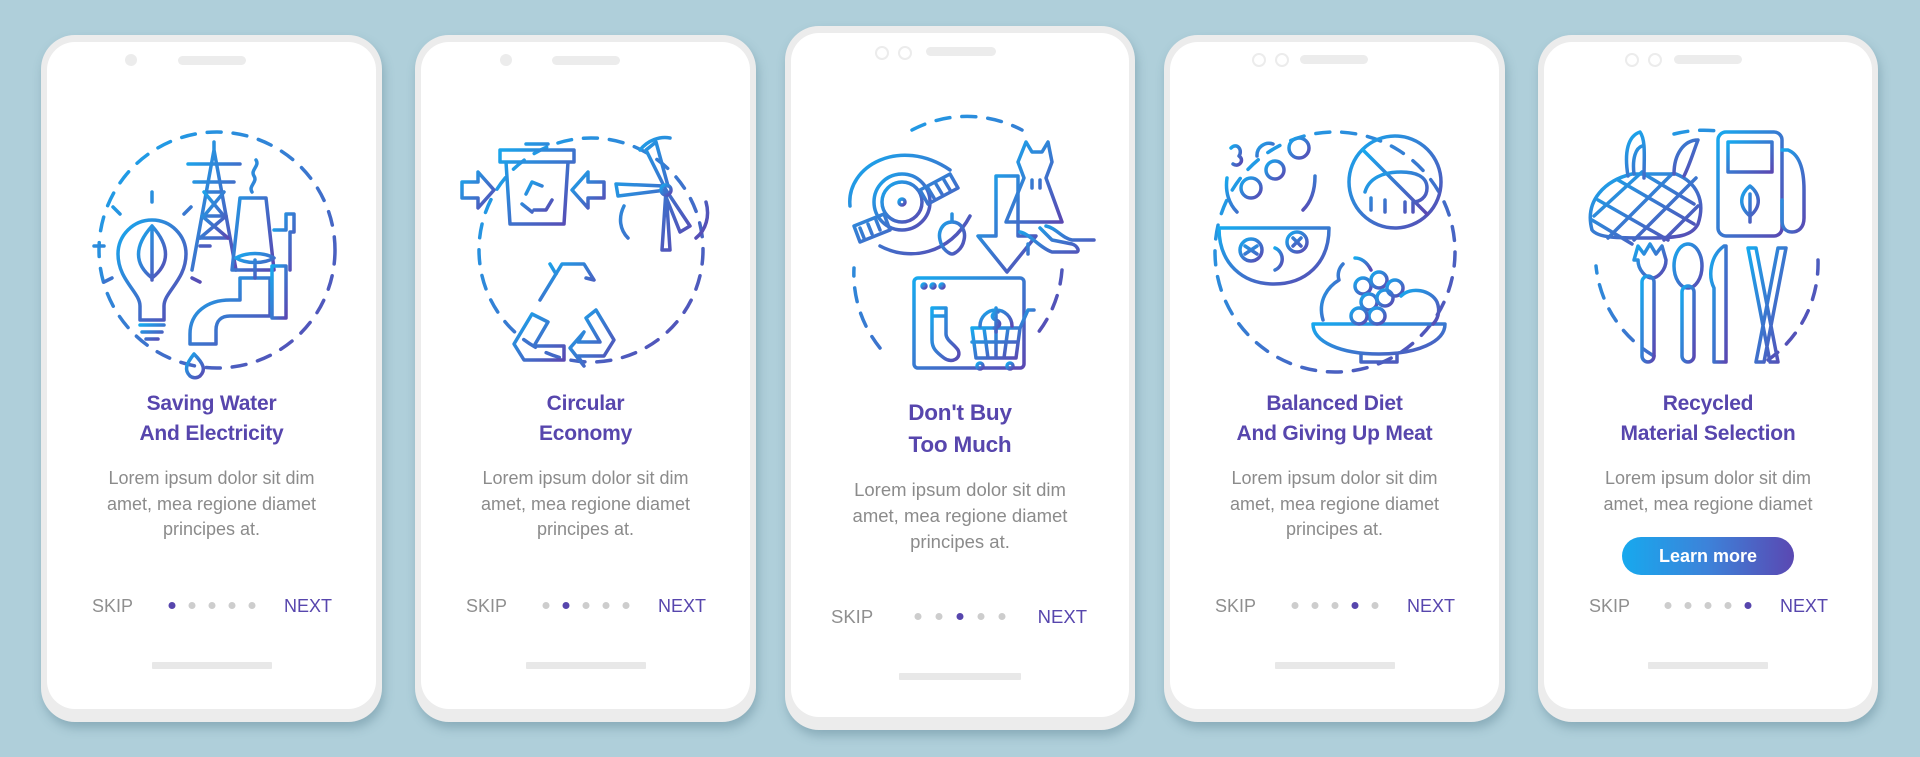 This screenshot has height=757, width=1920. I want to click on screen-title: Recycled Material Selection, so click(1708, 419).